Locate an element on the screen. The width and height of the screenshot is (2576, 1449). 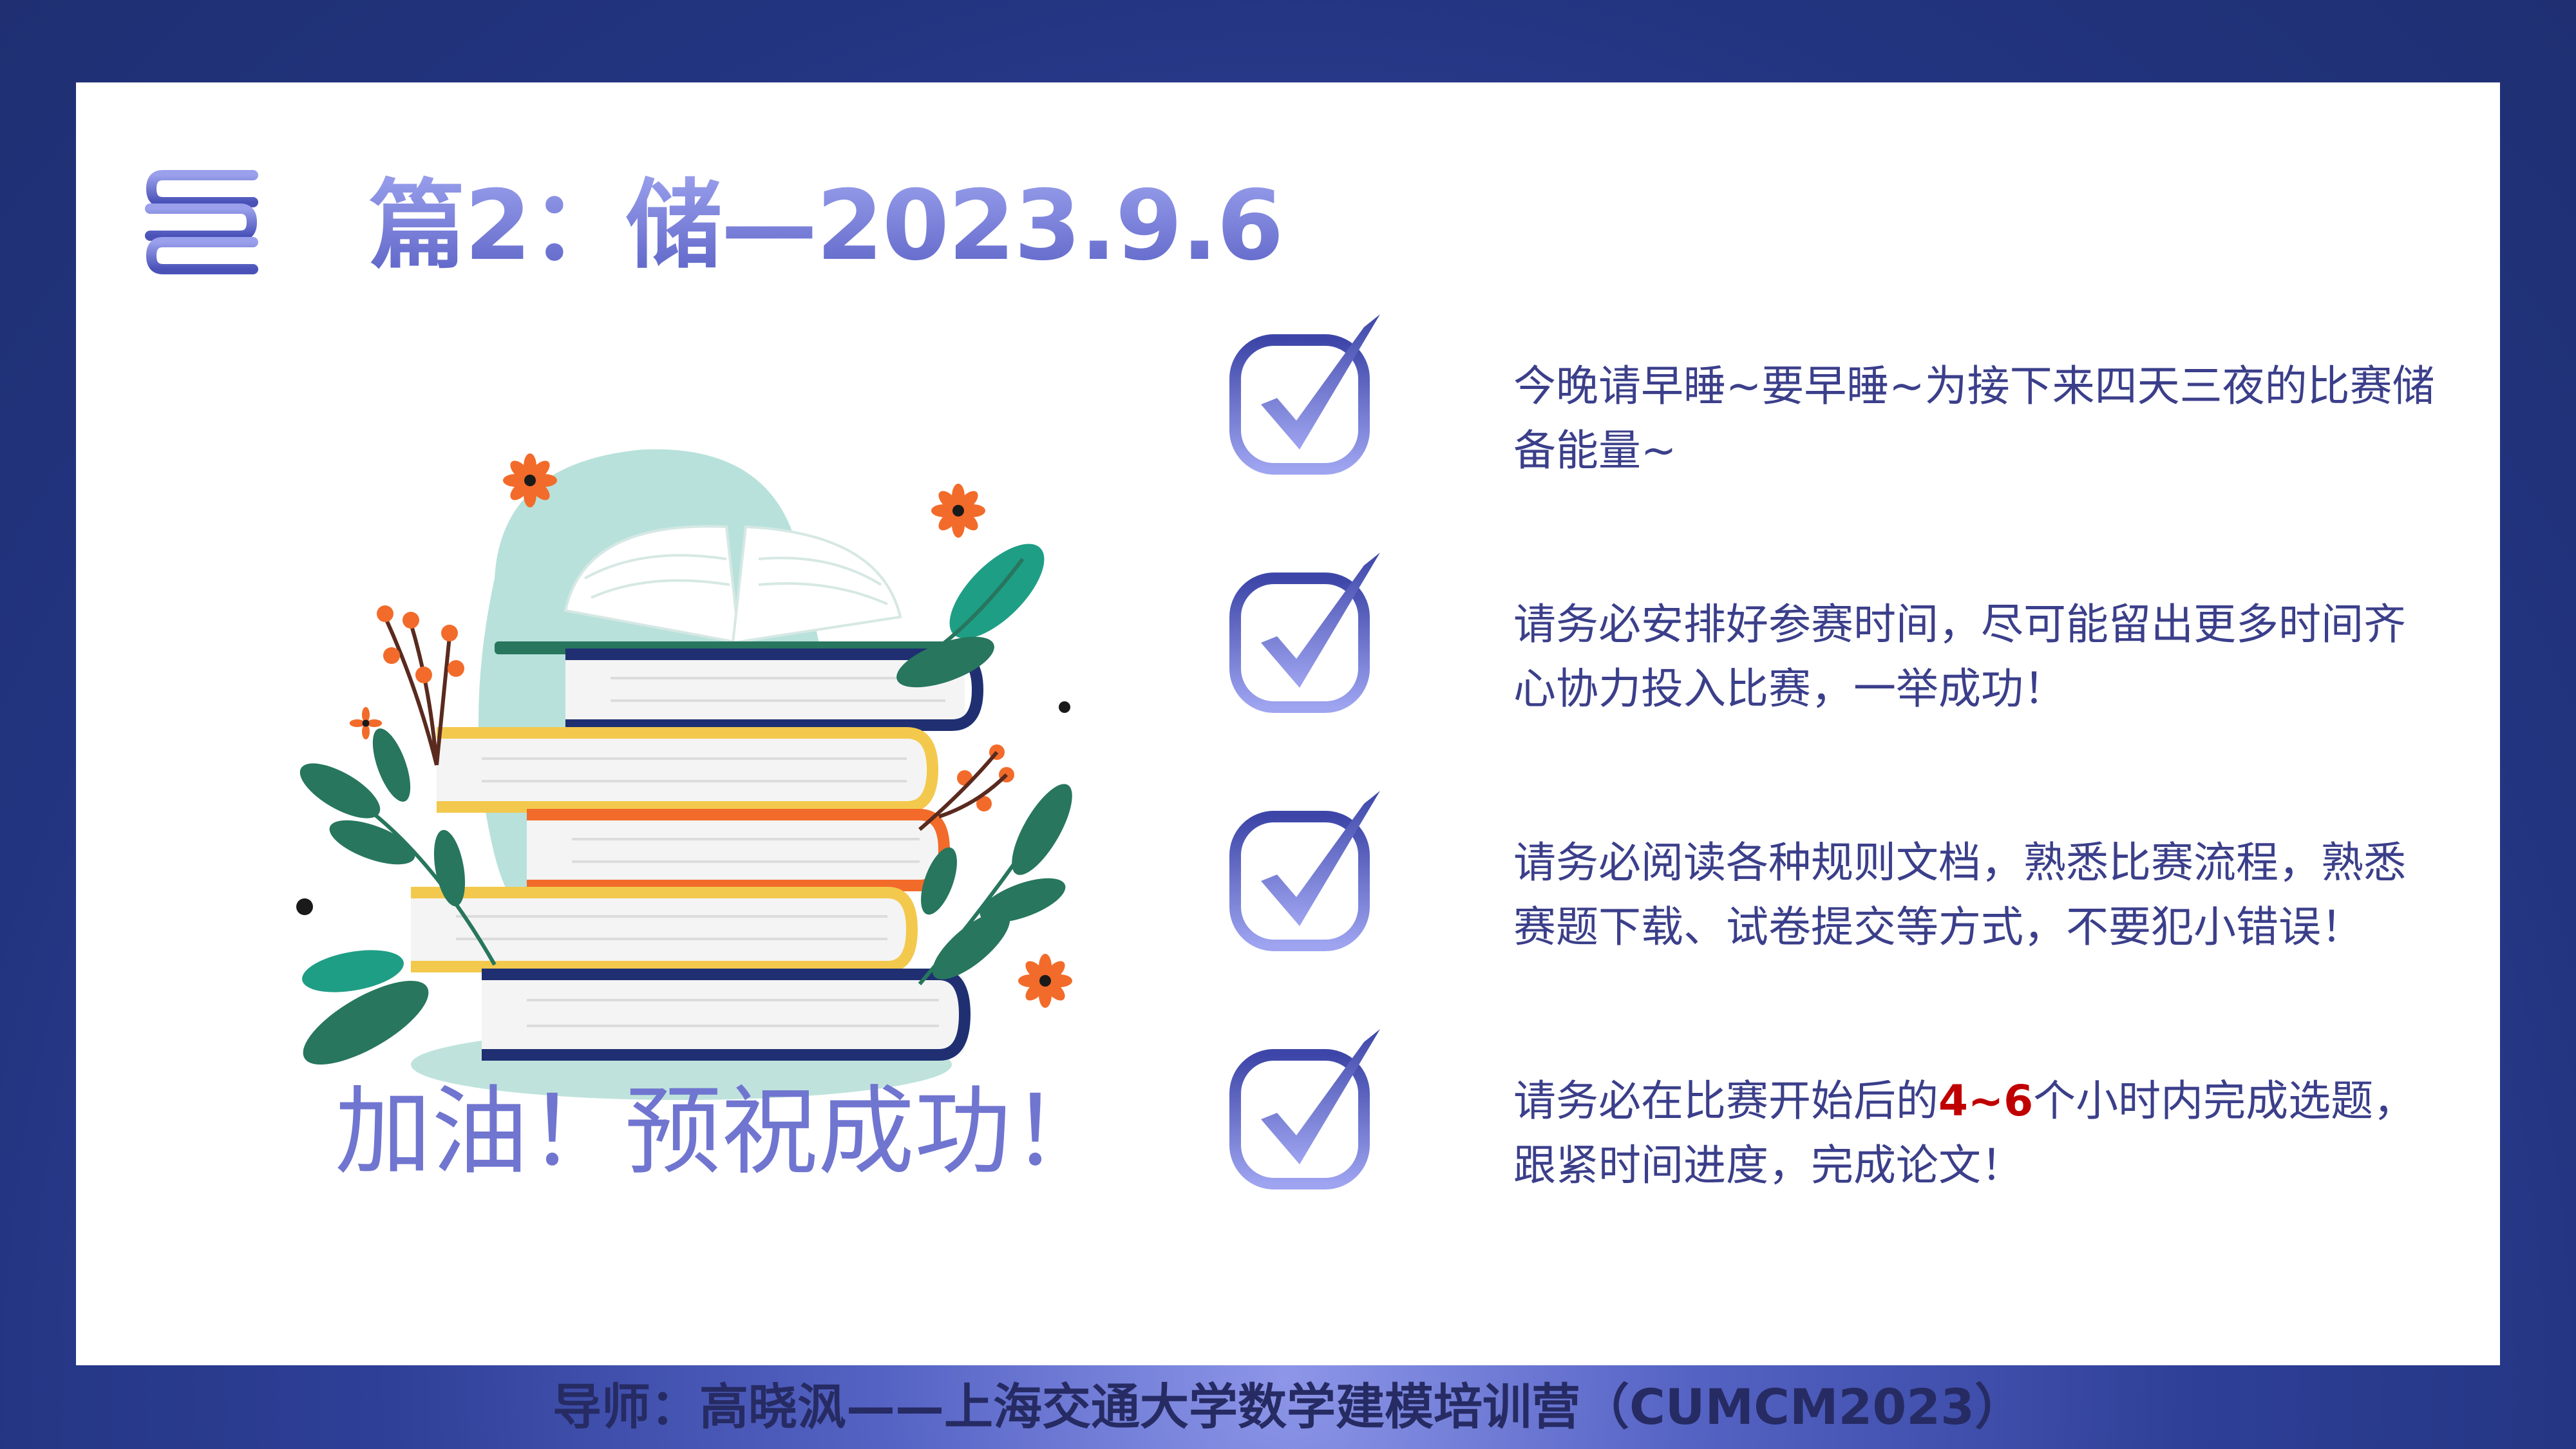
list-item-text: 请务必在比赛开始后的4~6个小时内完成选题，跟紧时间进度，完成论文！ is located at coordinates (1977, 1133).